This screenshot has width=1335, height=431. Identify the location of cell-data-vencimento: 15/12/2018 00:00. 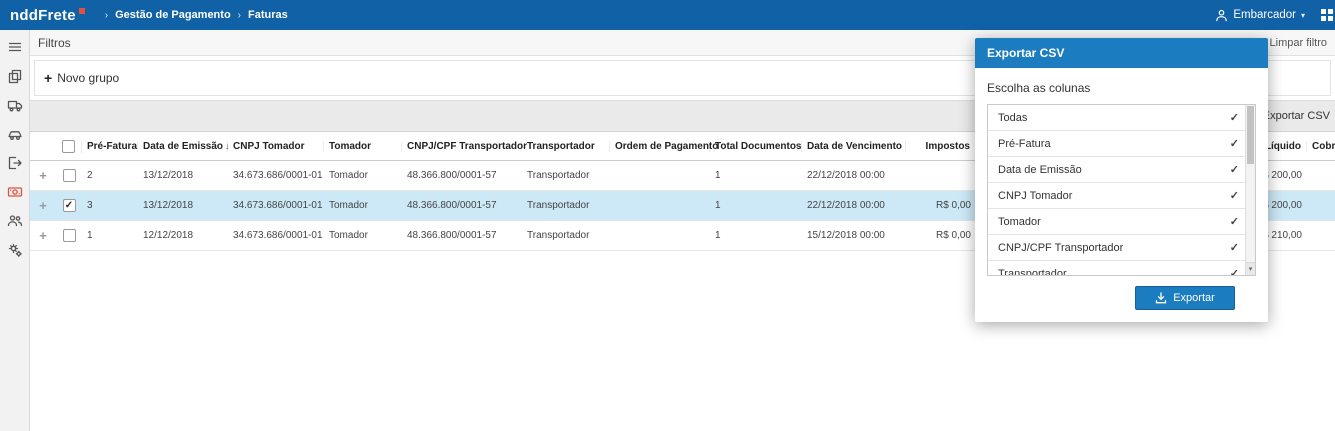
(846, 235).